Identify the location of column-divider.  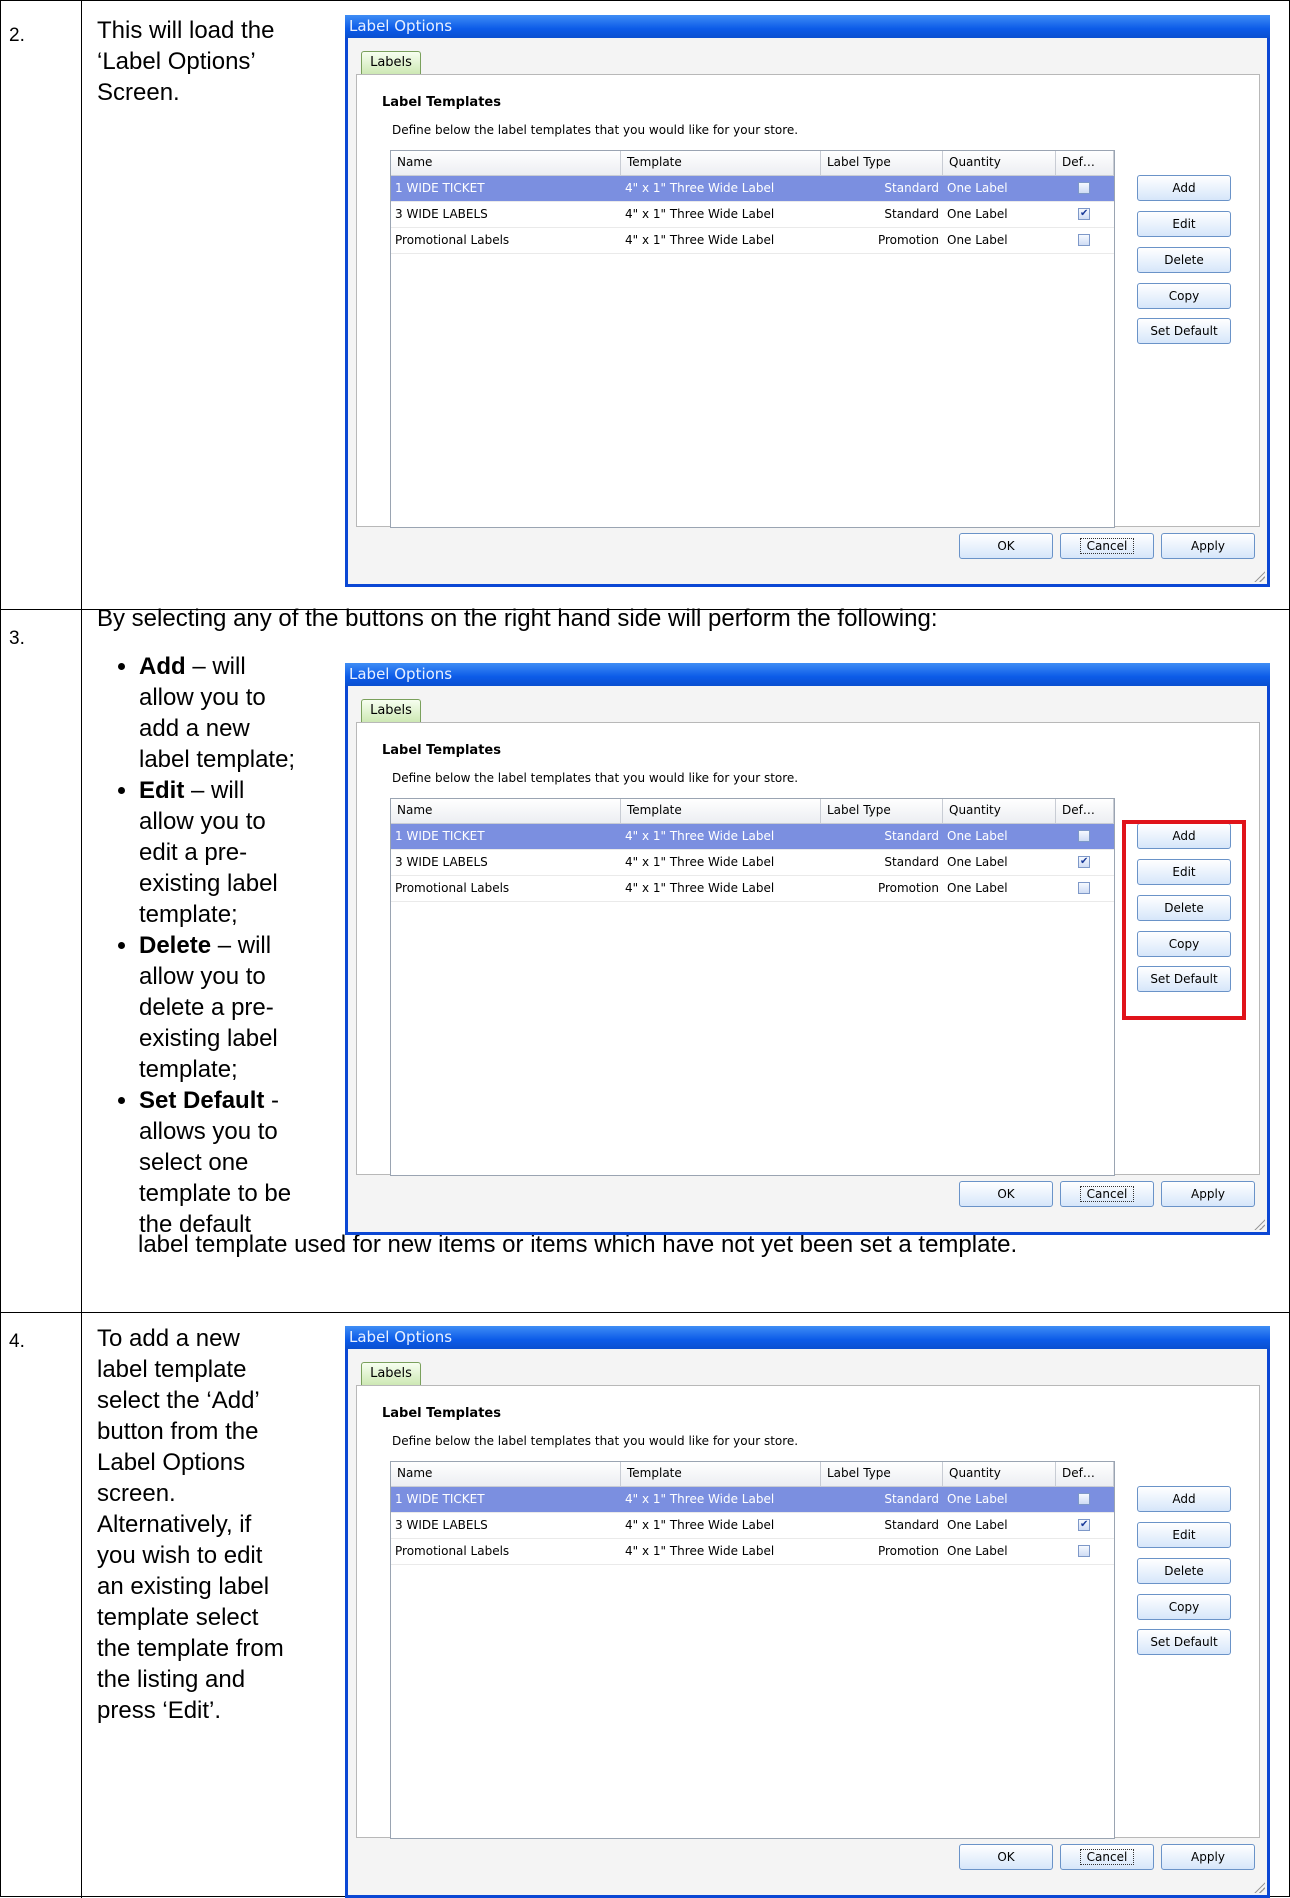
(81, 949).